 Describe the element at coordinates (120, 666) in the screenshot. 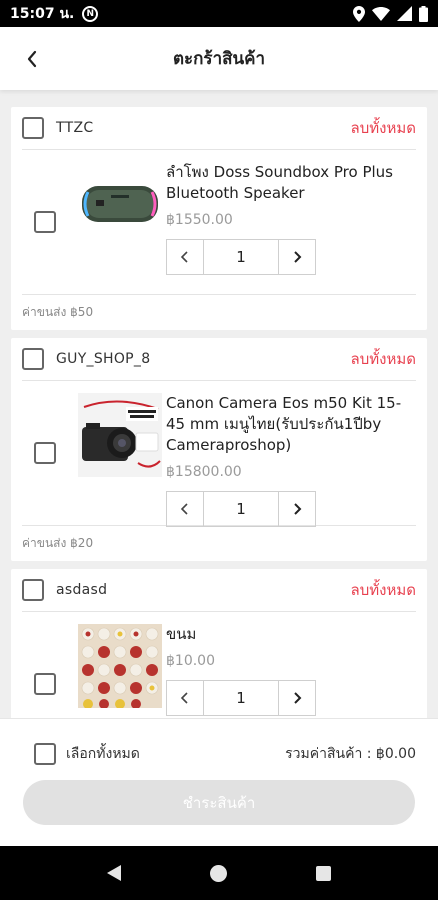

I see `product-image-snack` at that location.